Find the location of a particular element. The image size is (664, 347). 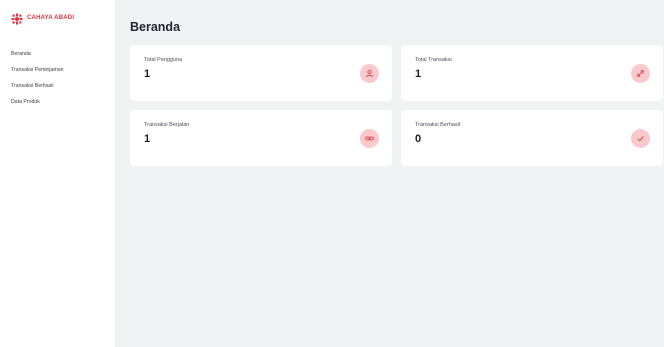

stat-card-transaksi-berhasil: Transaksi Berhasil 0 is located at coordinates (532, 138).